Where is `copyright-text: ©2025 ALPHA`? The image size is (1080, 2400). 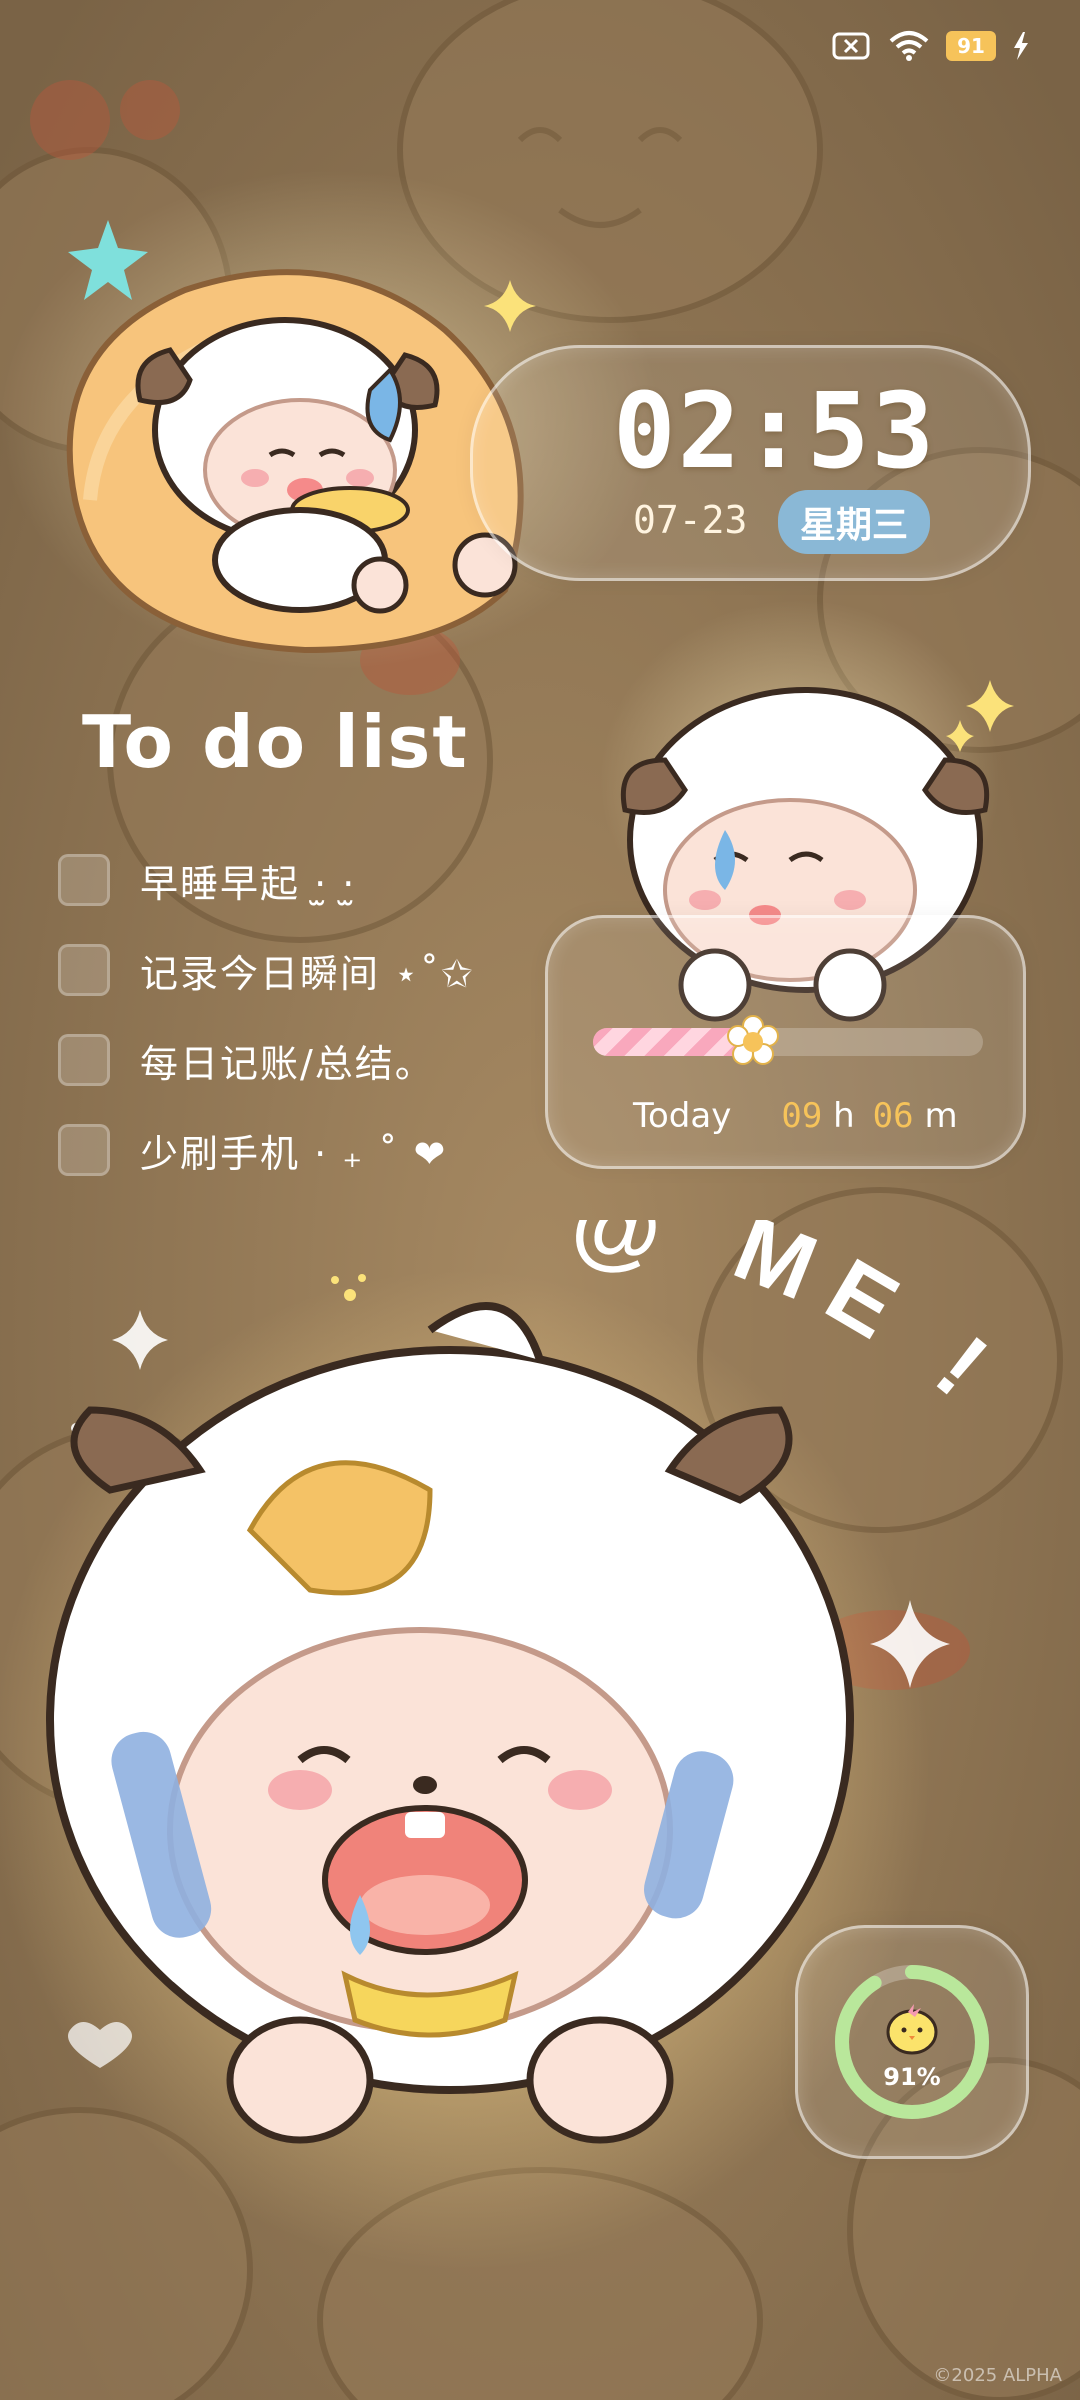
copyright-text: ©2025 ALPHA is located at coordinates (997, 2375).